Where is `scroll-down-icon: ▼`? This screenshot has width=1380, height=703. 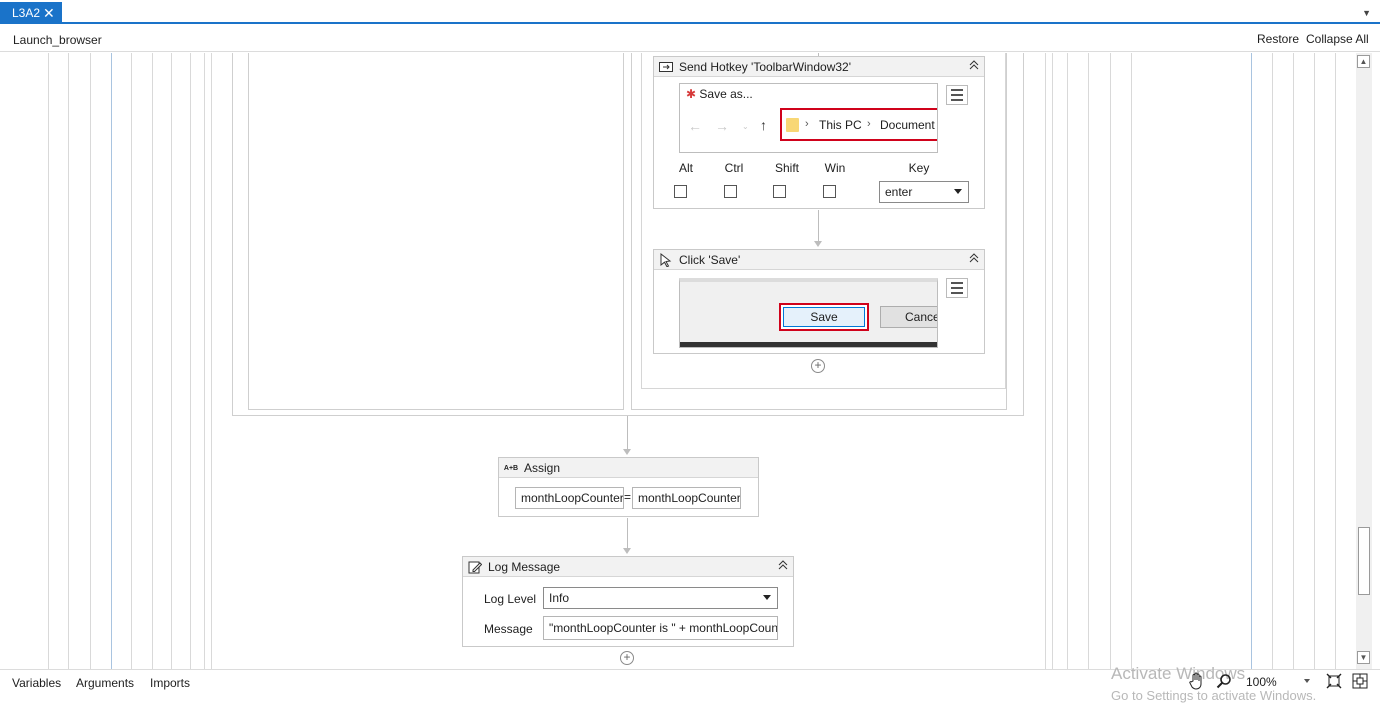
scroll-down-icon: ▼ is located at coordinates (1363, 657).